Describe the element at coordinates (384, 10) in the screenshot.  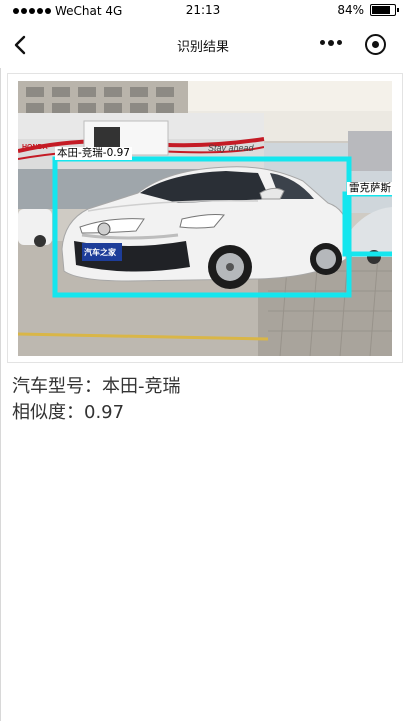
I see `battery-icon` at that location.